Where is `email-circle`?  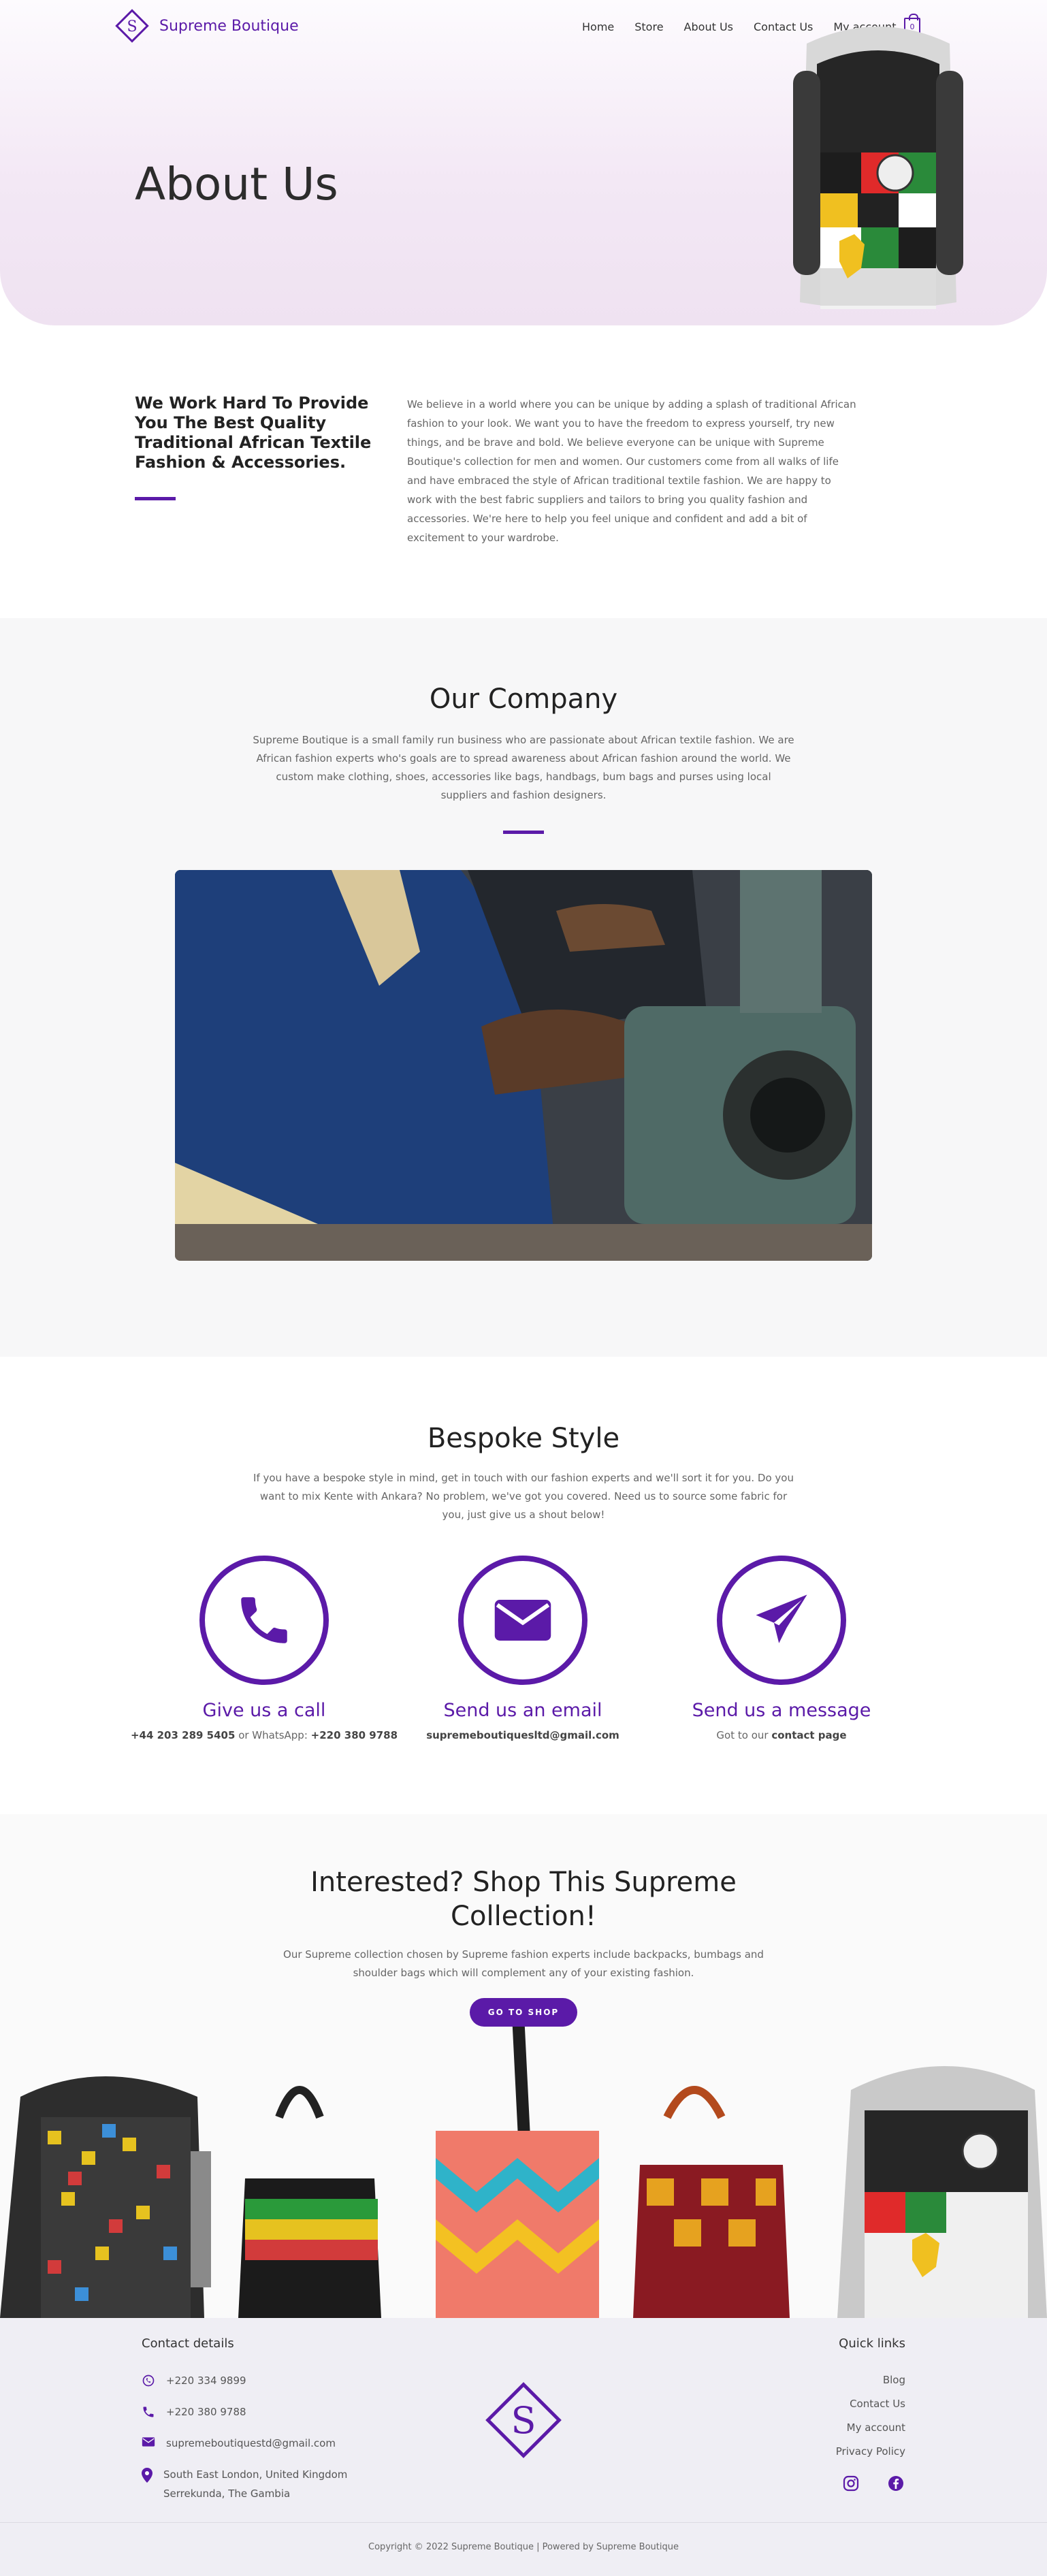 email-circle is located at coordinates (523, 1621).